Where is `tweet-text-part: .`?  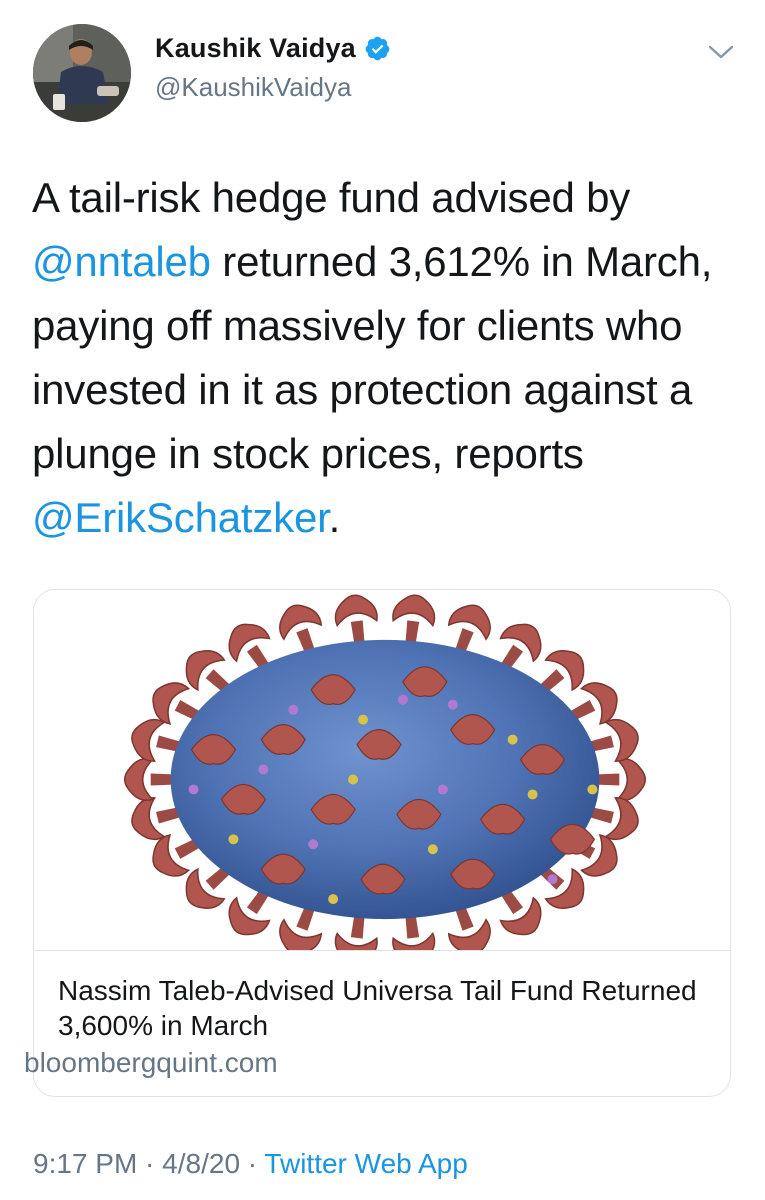 tweet-text-part: . is located at coordinates (334, 517).